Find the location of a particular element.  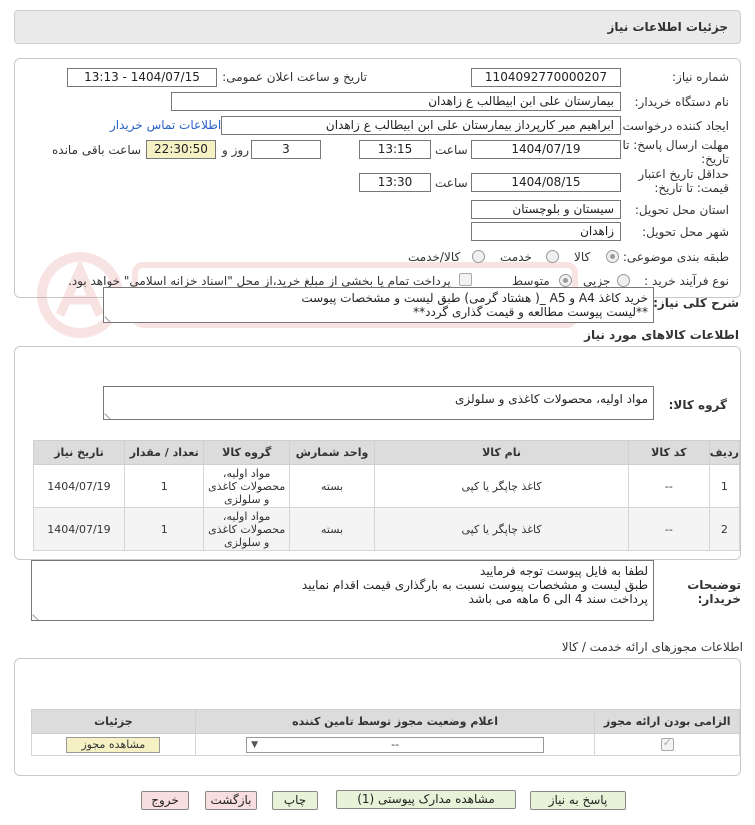

col-permit-status: اعلام وضعیت مجوز توسط تامین کننده is located at coordinates (395, 721).